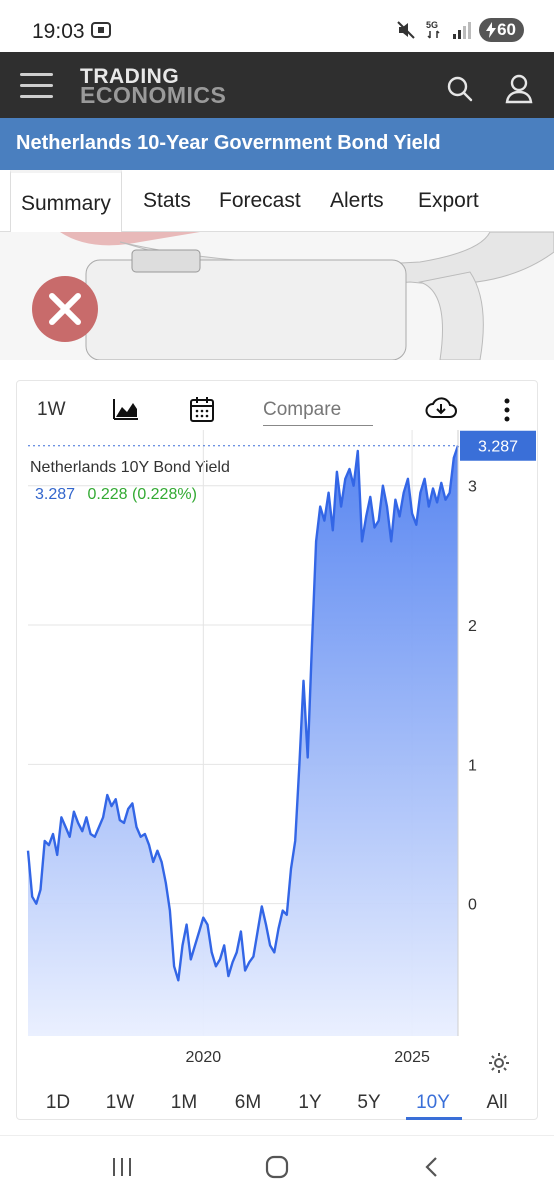 The width and height of the screenshot is (554, 1200). I want to click on range-5y: 5Y, so click(369, 1103).